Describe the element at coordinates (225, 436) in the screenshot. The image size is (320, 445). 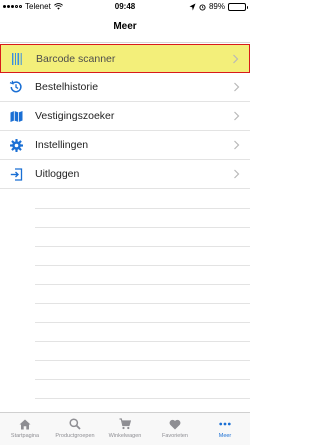
I see `tab-label: Meer` at that location.